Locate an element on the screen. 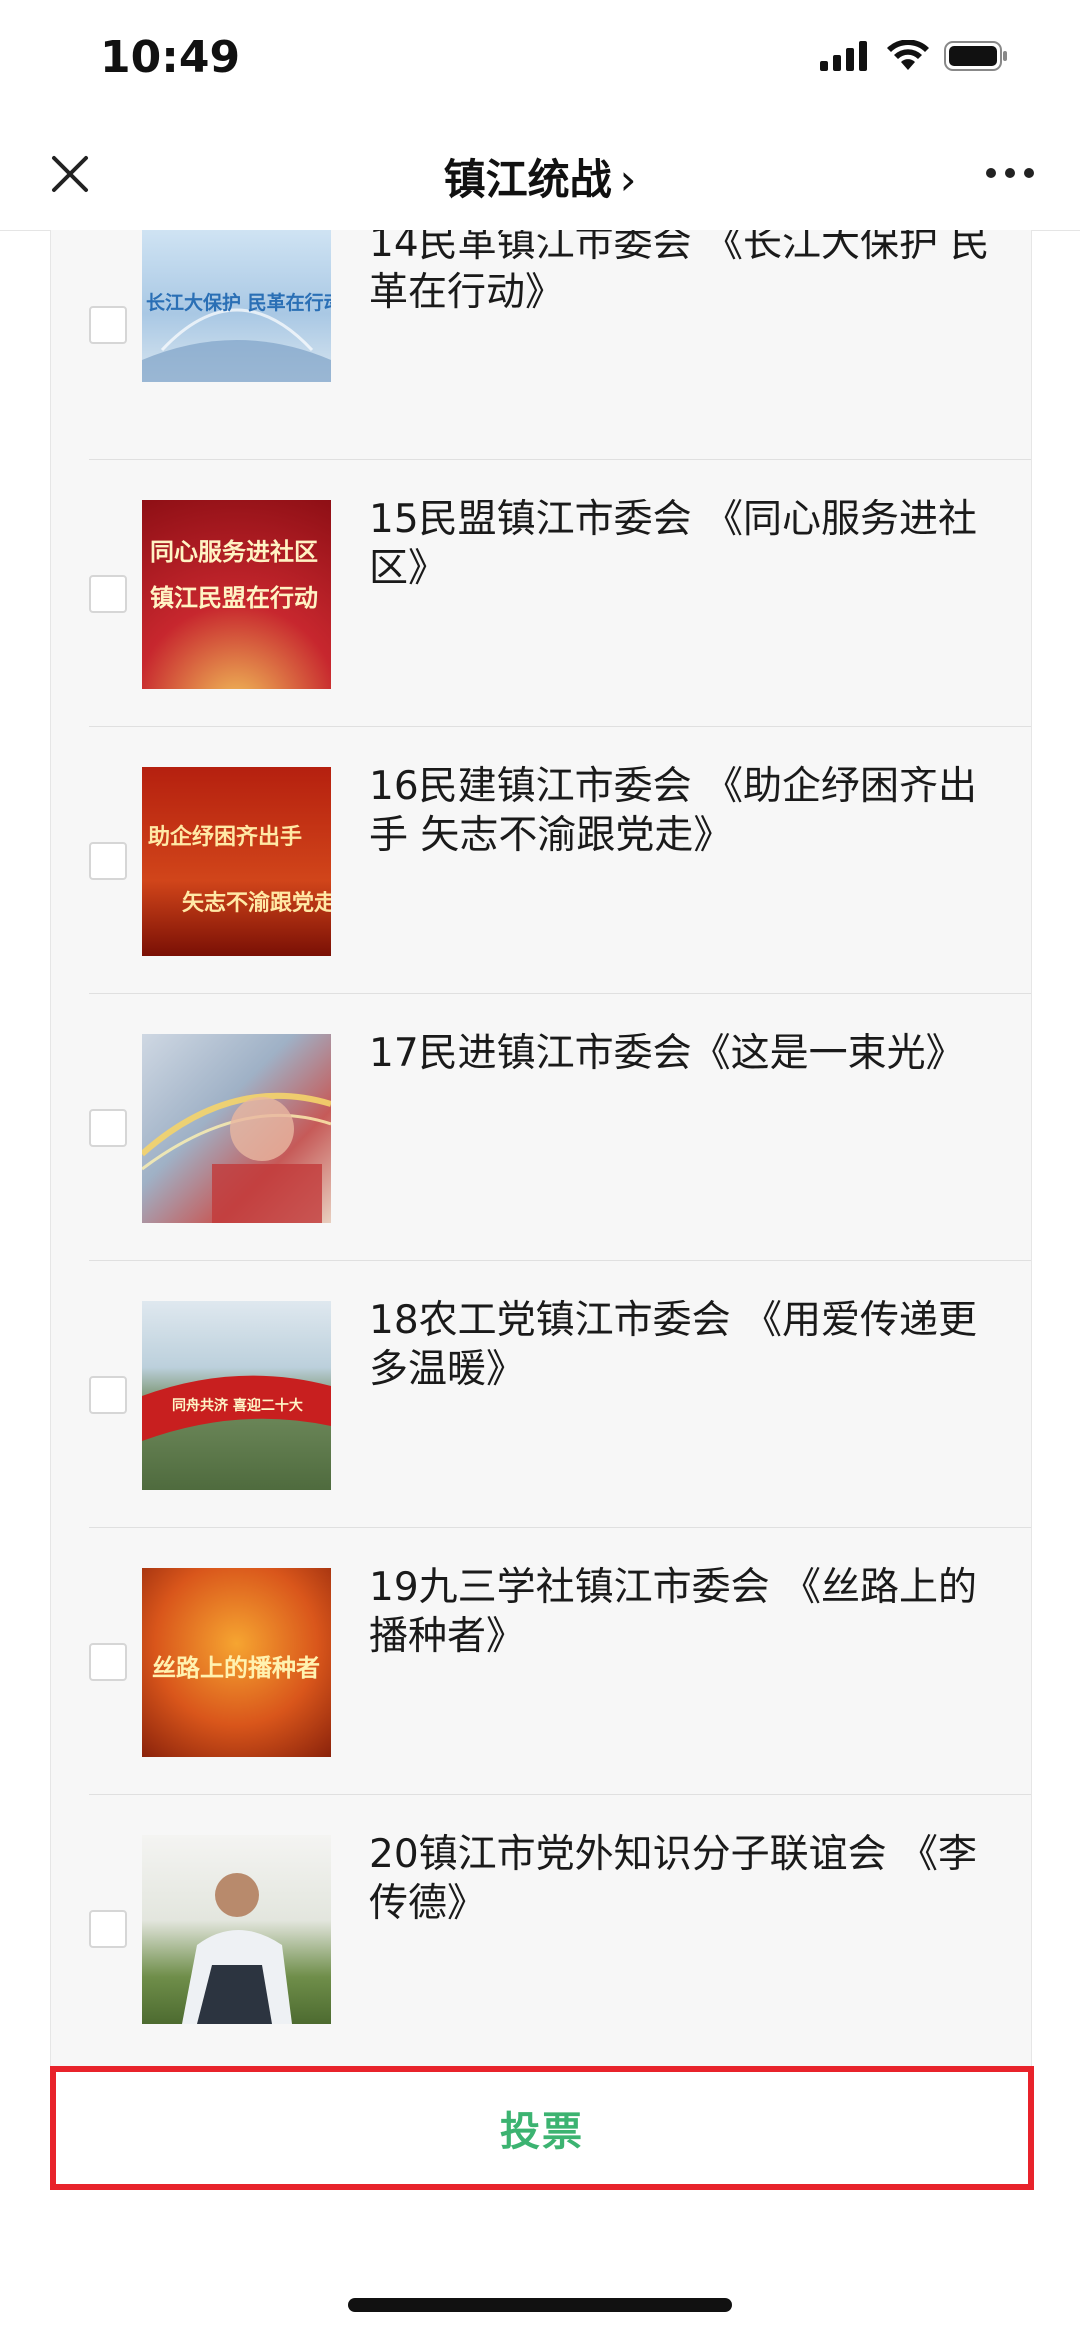  signal-icon is located at coordinates (843, 56).